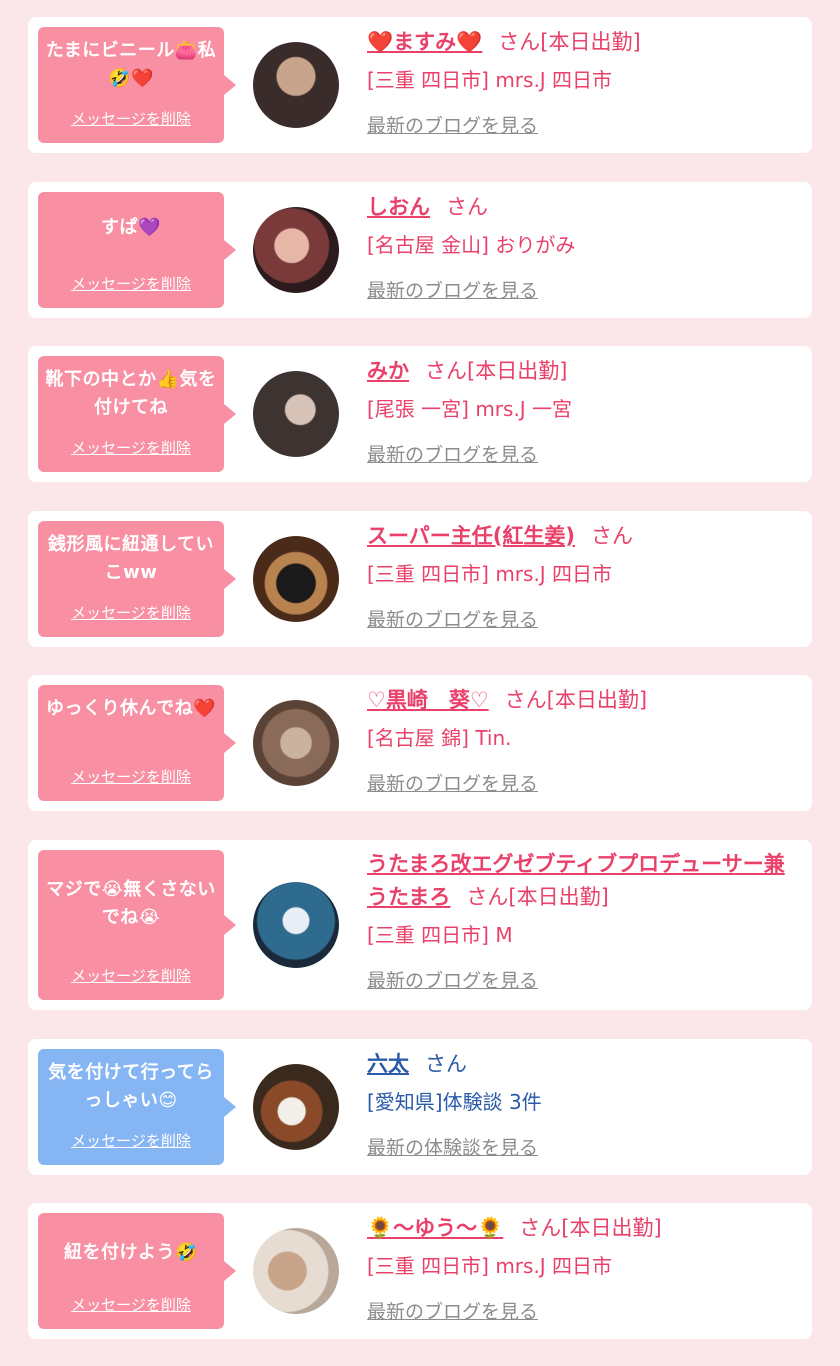  What do you see at coordinates (131, 903) in the screenshot?
I see `message-text: マジで😭無くさないでね😭` at bounding box center [131, 903].